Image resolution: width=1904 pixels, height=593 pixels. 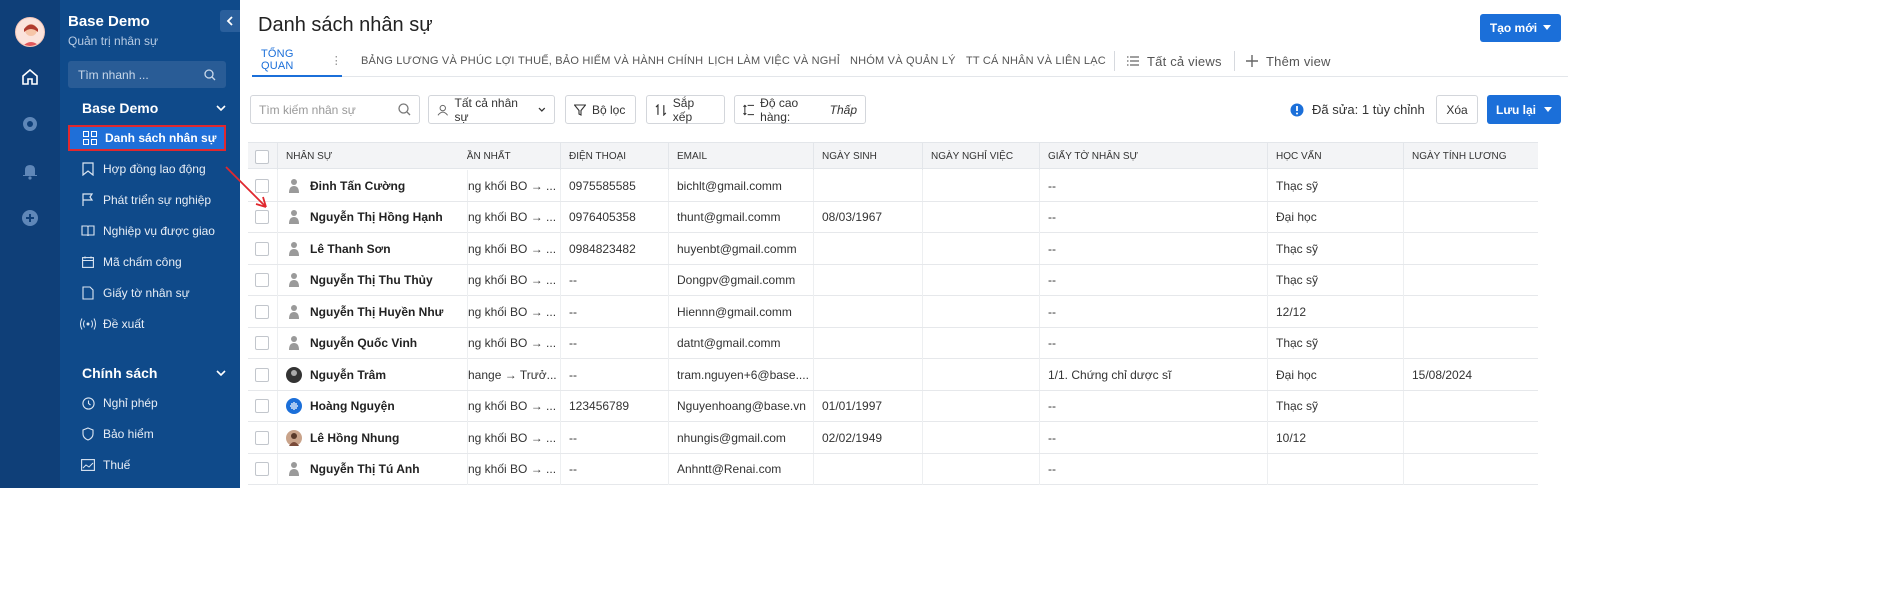 What do you see at coordinates (352, 406) in the screenshot?
I see `employee-name: Hoàng Nguyện` at bounding box center [352, 406].